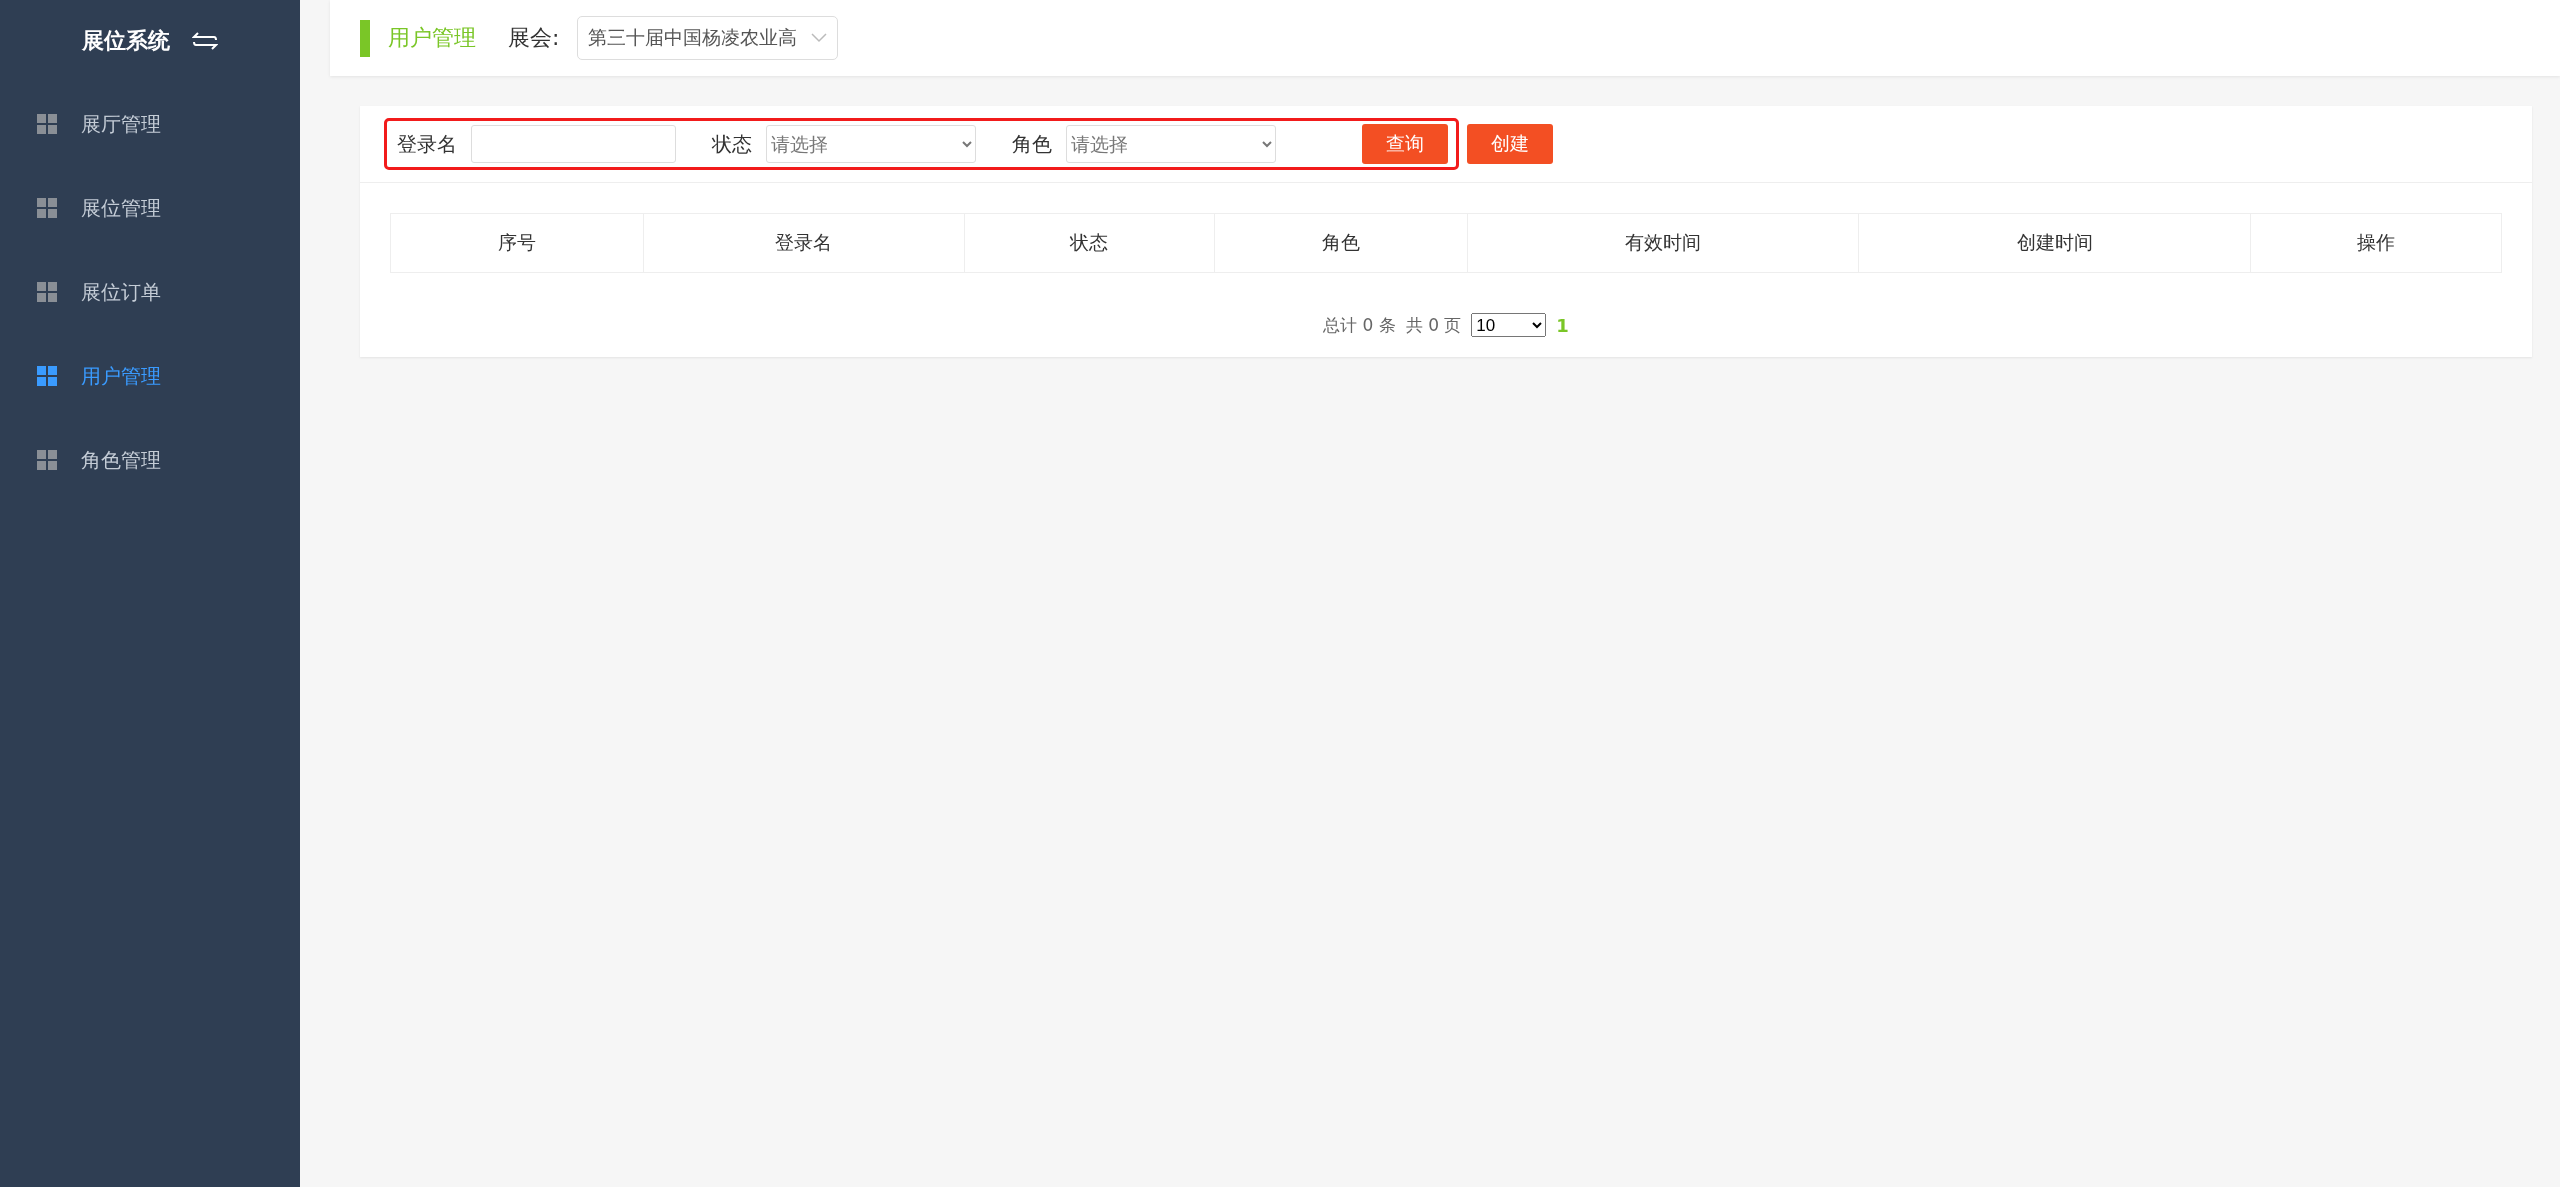 The width and height of the screenshot is (2560, 1187). I want to click on sidebar-item: 展位管理, so click(150, 208).